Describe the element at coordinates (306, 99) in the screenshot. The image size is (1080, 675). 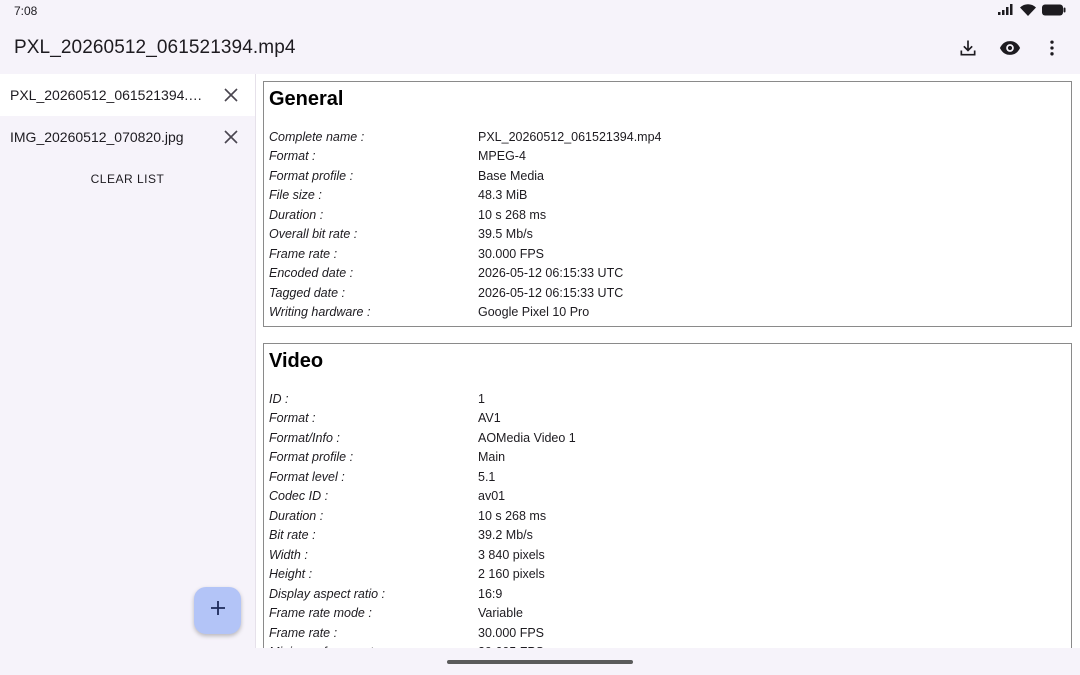
I see `section-title: General` at that location.